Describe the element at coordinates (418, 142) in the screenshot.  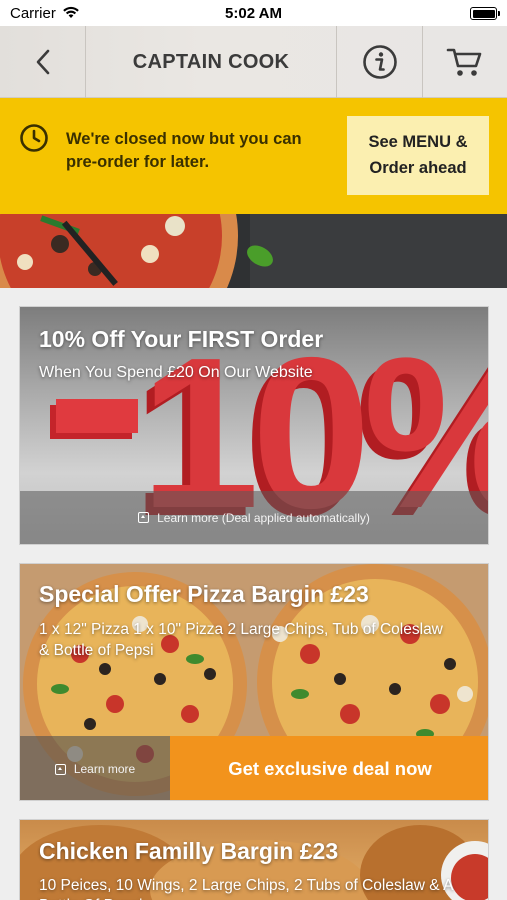
I see `preorder-button-line1: See MENU &` at that location.